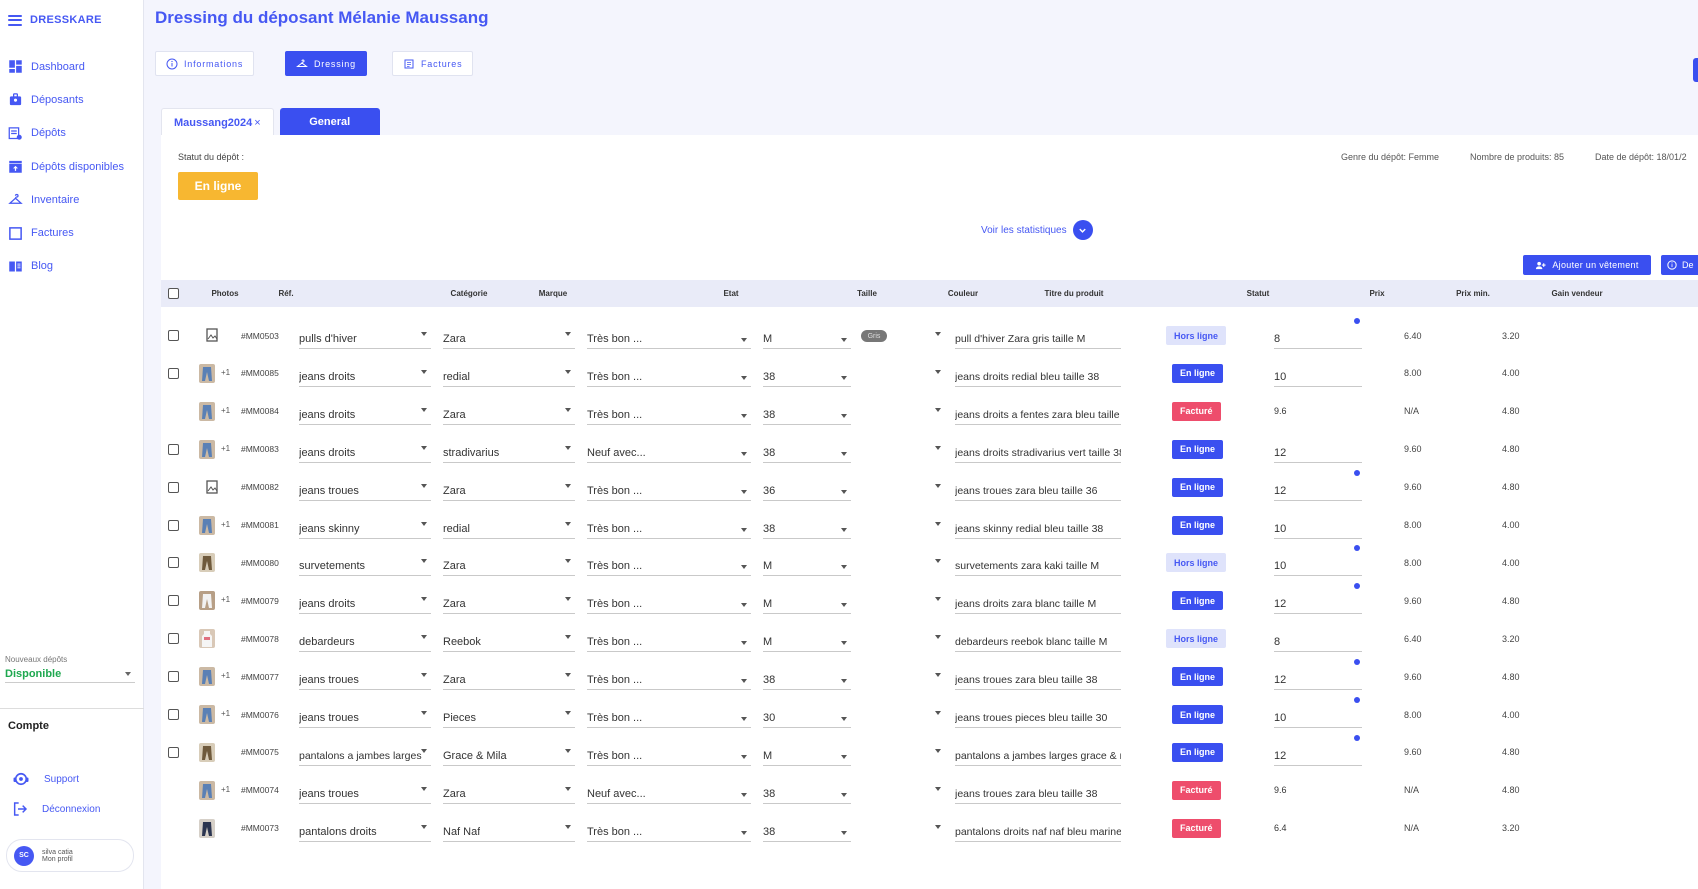 Image resolution: width=1698 pixels, height=889 pixels. What do you see at coordinates (66, 232) in the screenshot?
I see `sidebar-item-factures: Factures` at bounding box center [66, 232].